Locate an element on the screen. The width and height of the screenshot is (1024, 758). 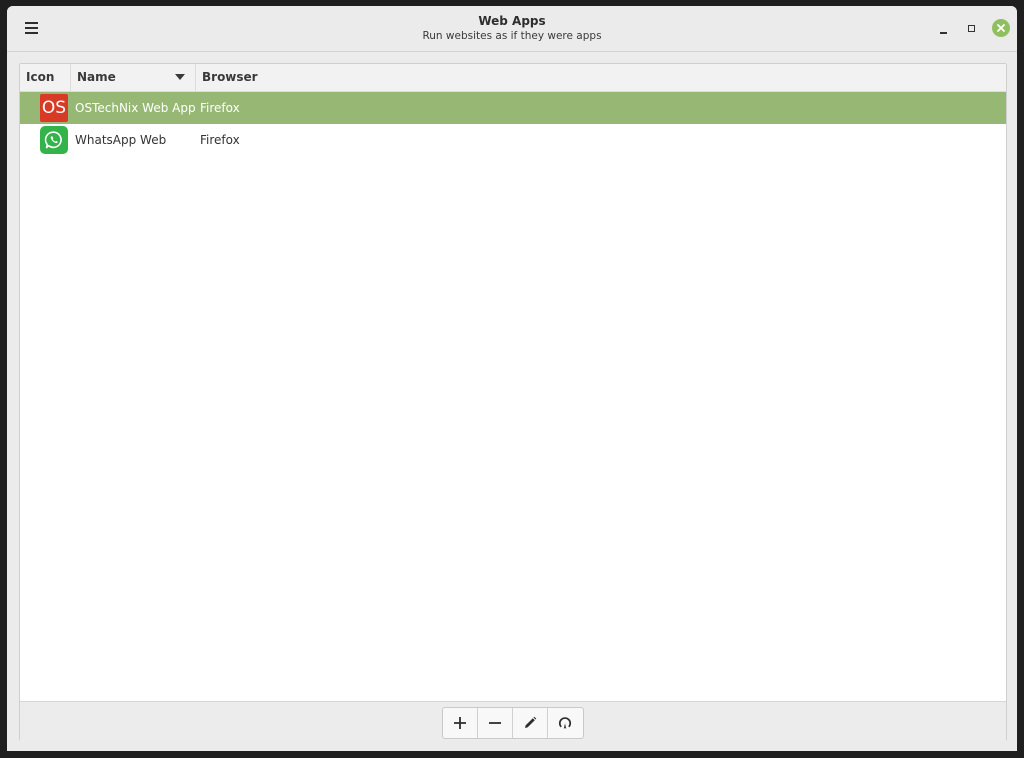
column-icon: Icon is located at coordinates (45, 77).